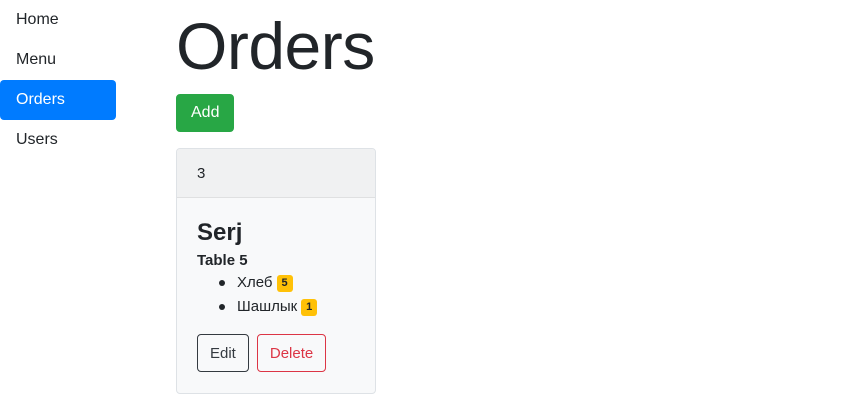  I want to click on list-item: Хлеб 5, so click(286, 283).